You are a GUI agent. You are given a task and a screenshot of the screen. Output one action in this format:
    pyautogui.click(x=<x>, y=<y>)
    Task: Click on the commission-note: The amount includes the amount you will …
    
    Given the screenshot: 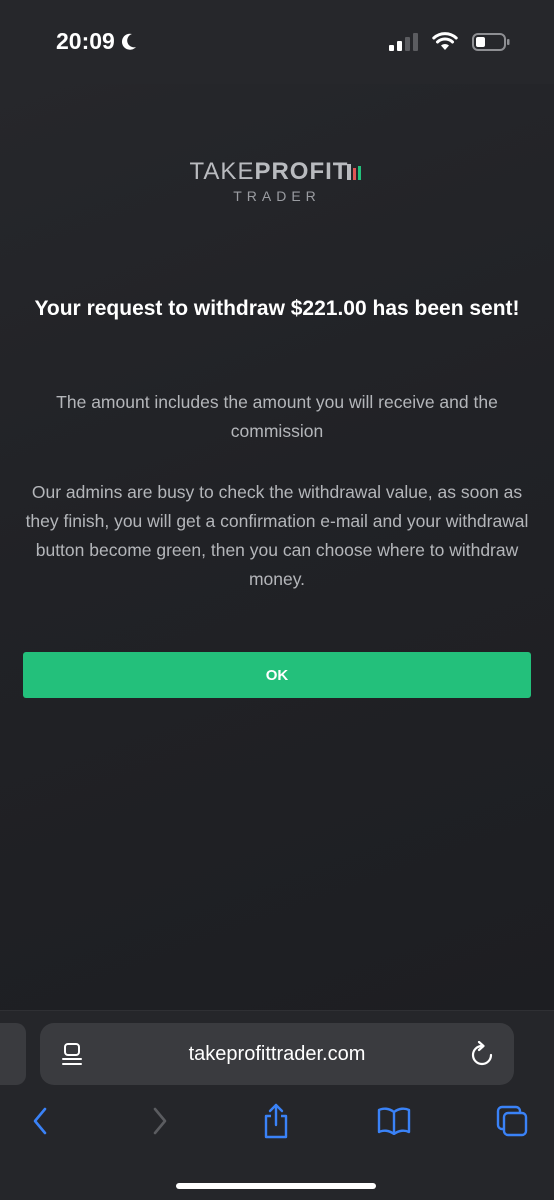 What is the action you would take?
    pyautogui.click(x=277, y=416)
    